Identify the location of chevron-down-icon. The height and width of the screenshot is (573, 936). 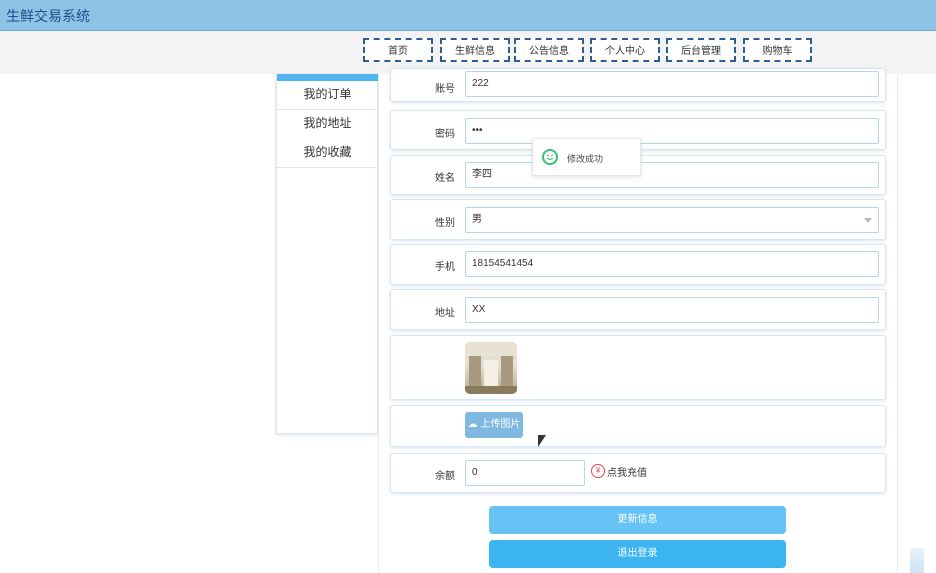
(868, 220).